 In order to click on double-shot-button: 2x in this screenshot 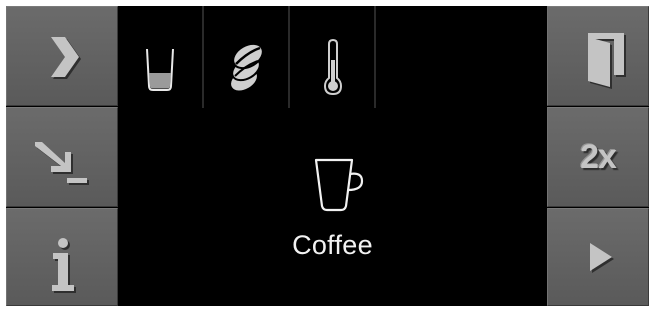, I will do `click(598, 157)`.